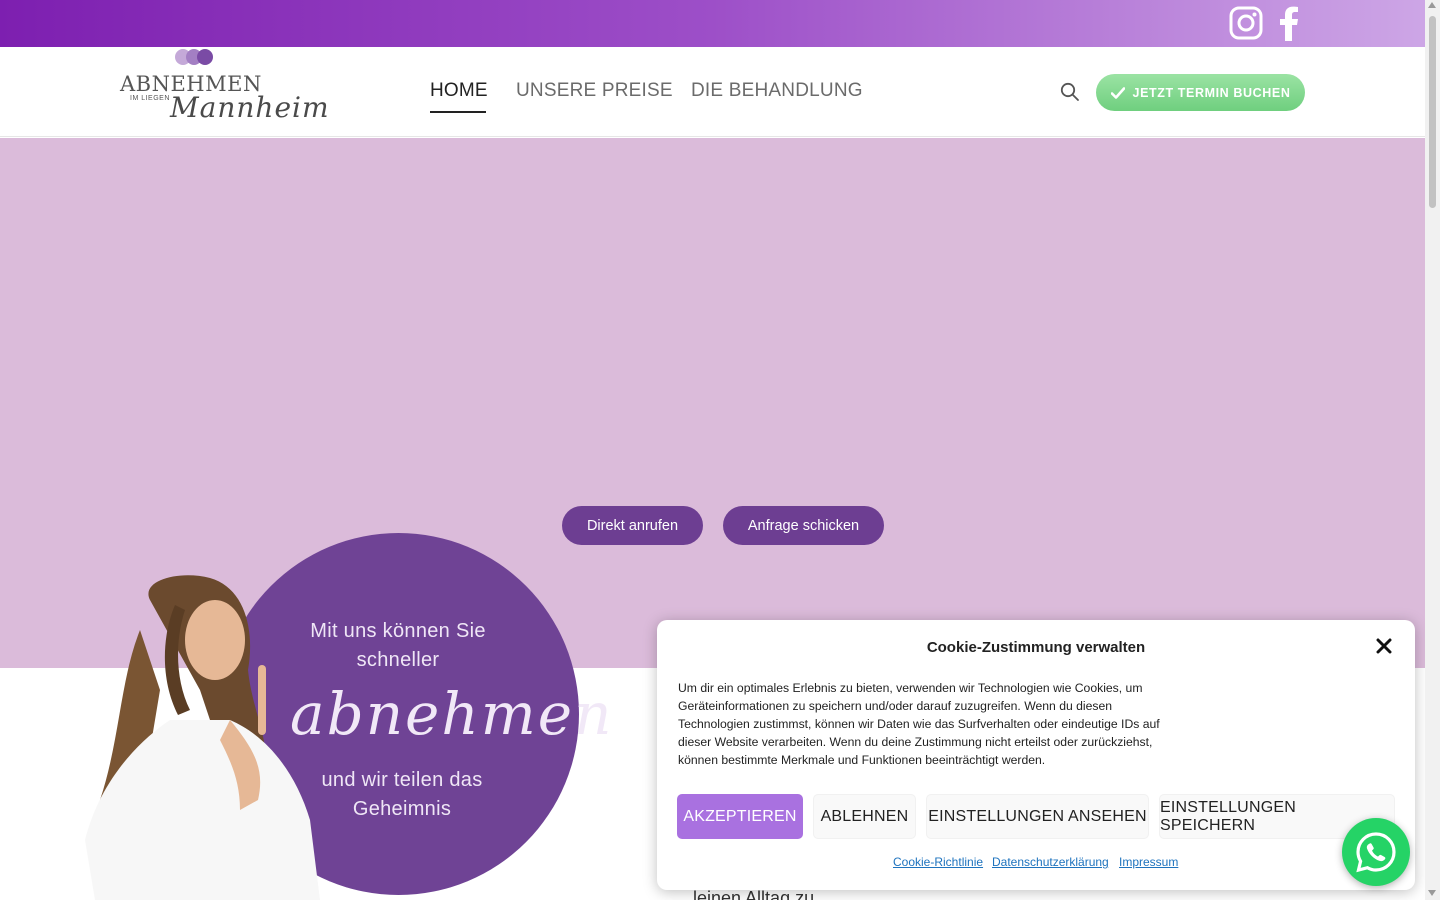 This screenshot has width=1440, height=900. What do you see at coordinates (777, 91) in the screenshot?
I see `nav-item-behandlung: DIE BEHANDLUNG` at bounding box center [777, 91].